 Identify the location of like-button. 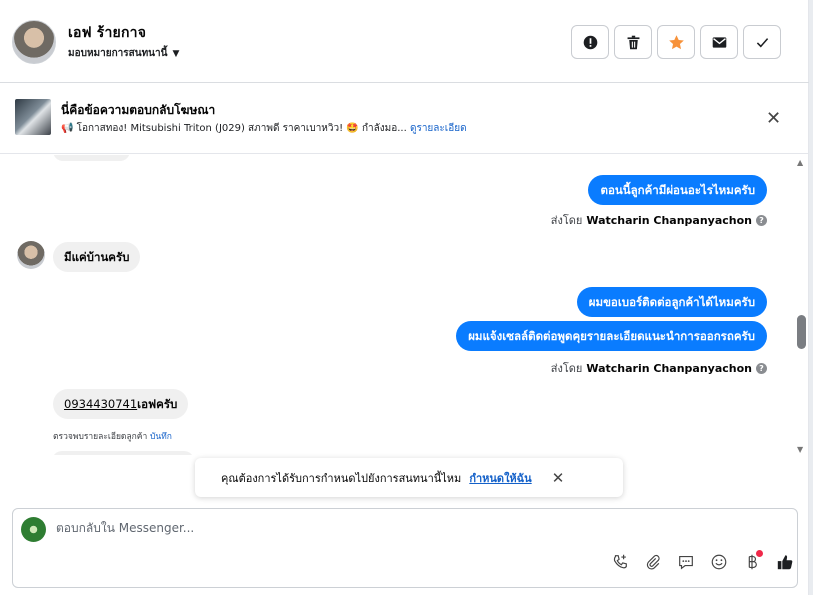
(784, 561).